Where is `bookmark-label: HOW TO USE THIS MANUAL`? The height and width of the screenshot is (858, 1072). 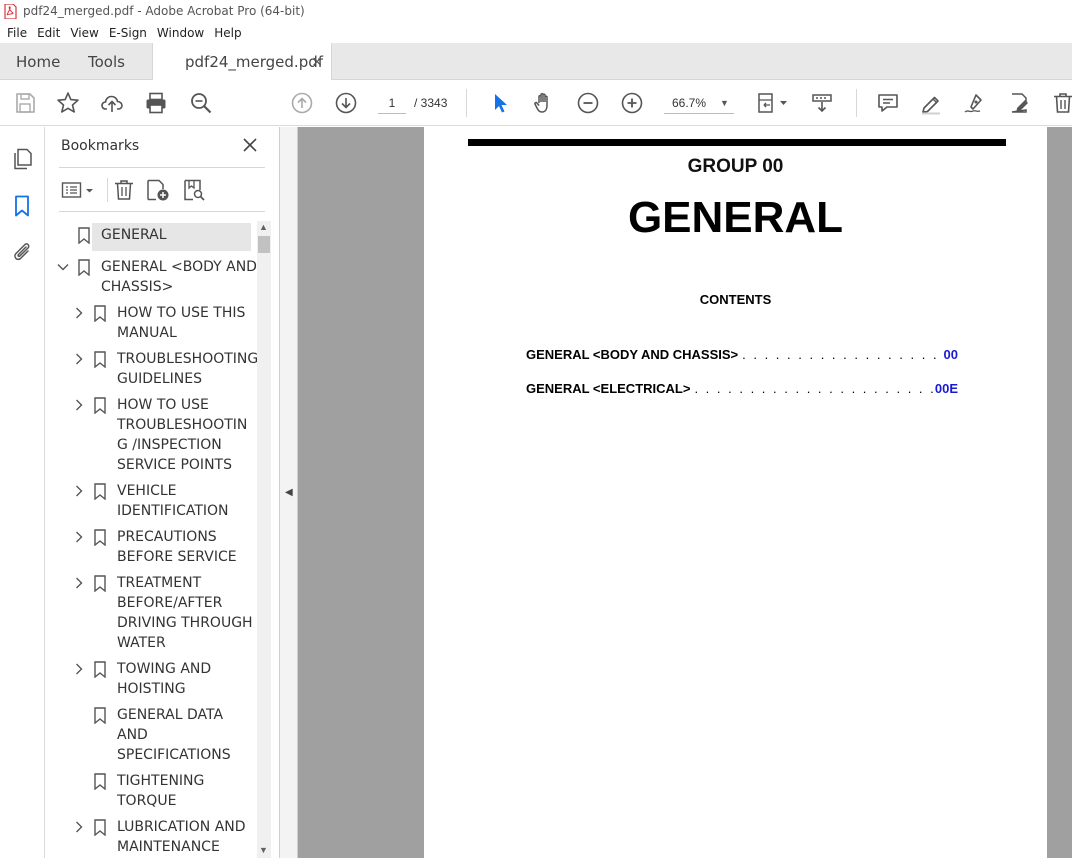 bookmark-label: HOW TO USE THIS MANUAL is located at coordinates (181, 323).